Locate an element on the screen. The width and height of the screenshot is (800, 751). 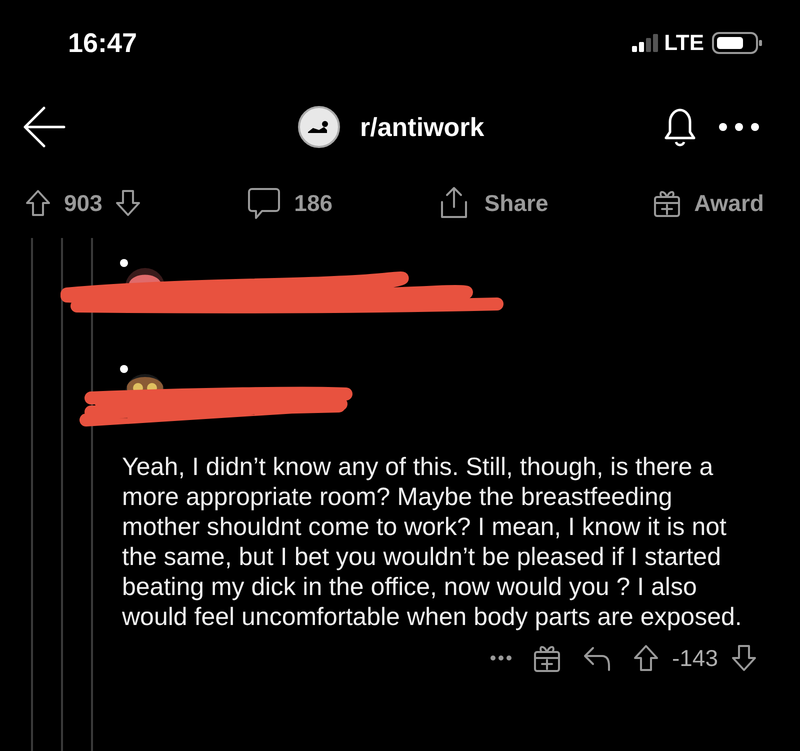
back-button is located at coordinates (44, 127).